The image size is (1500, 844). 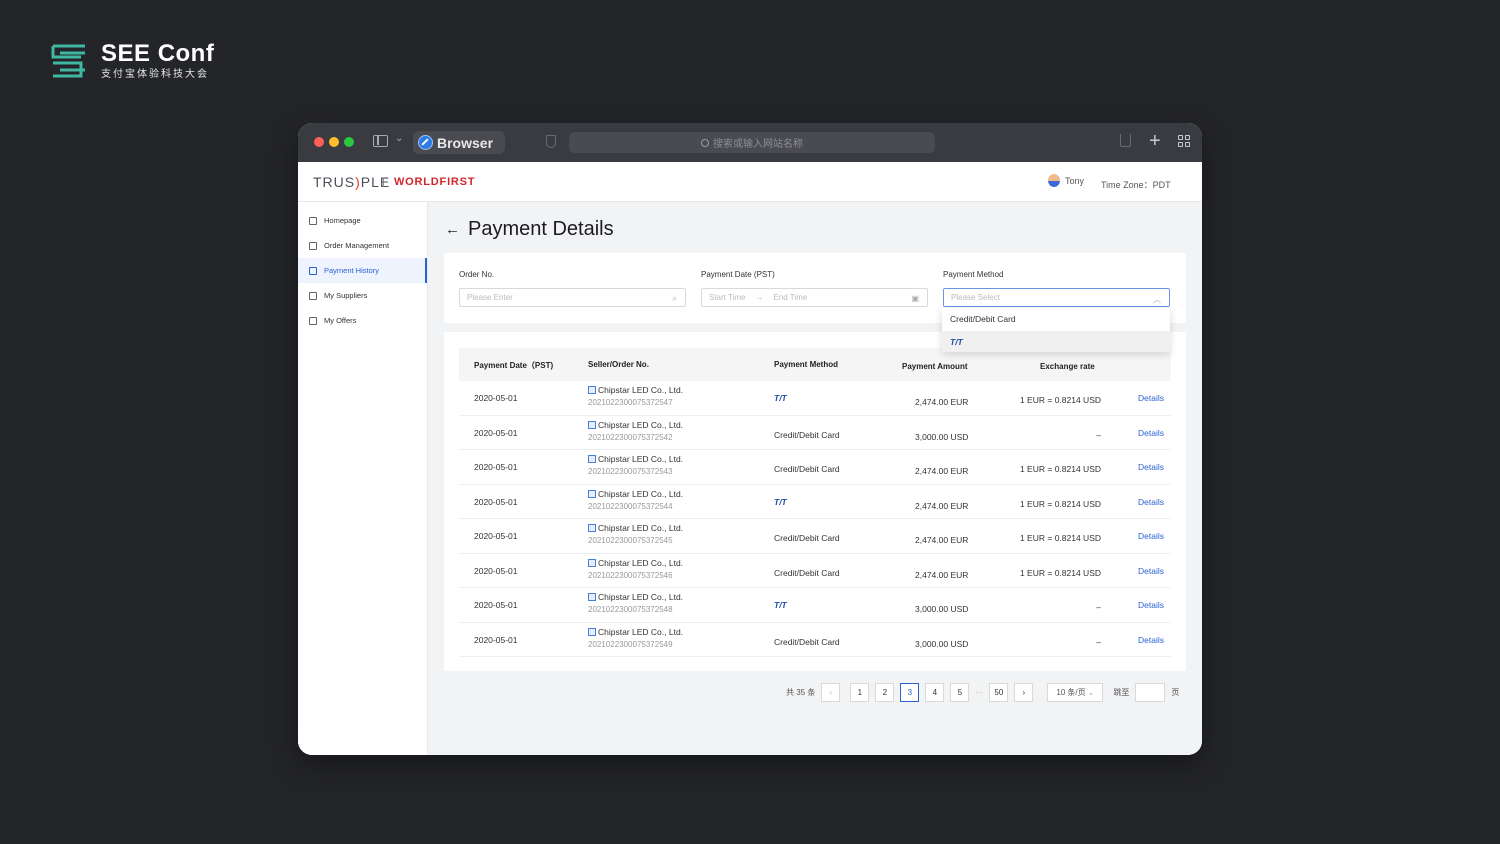 What do you see at coordinates (860, 692) in the screenshot?
I see `page-1-button: 1` at bounding box center [860, 692].